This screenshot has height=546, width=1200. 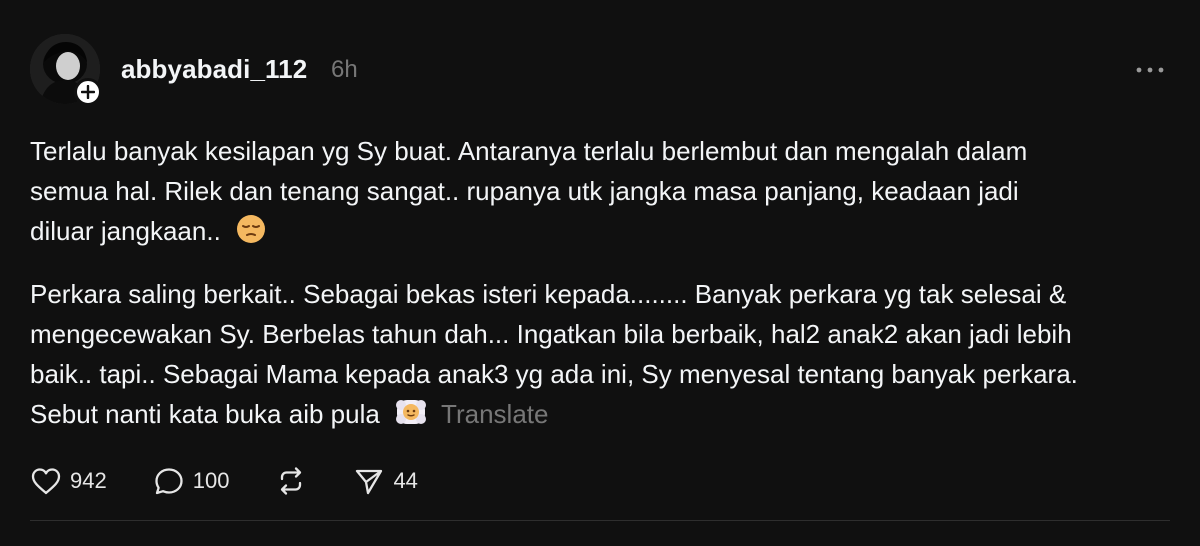 What do you see at coordinates (46, 481) in the screenshot?
I see `heart-icon` at bounding box center [46, 481].